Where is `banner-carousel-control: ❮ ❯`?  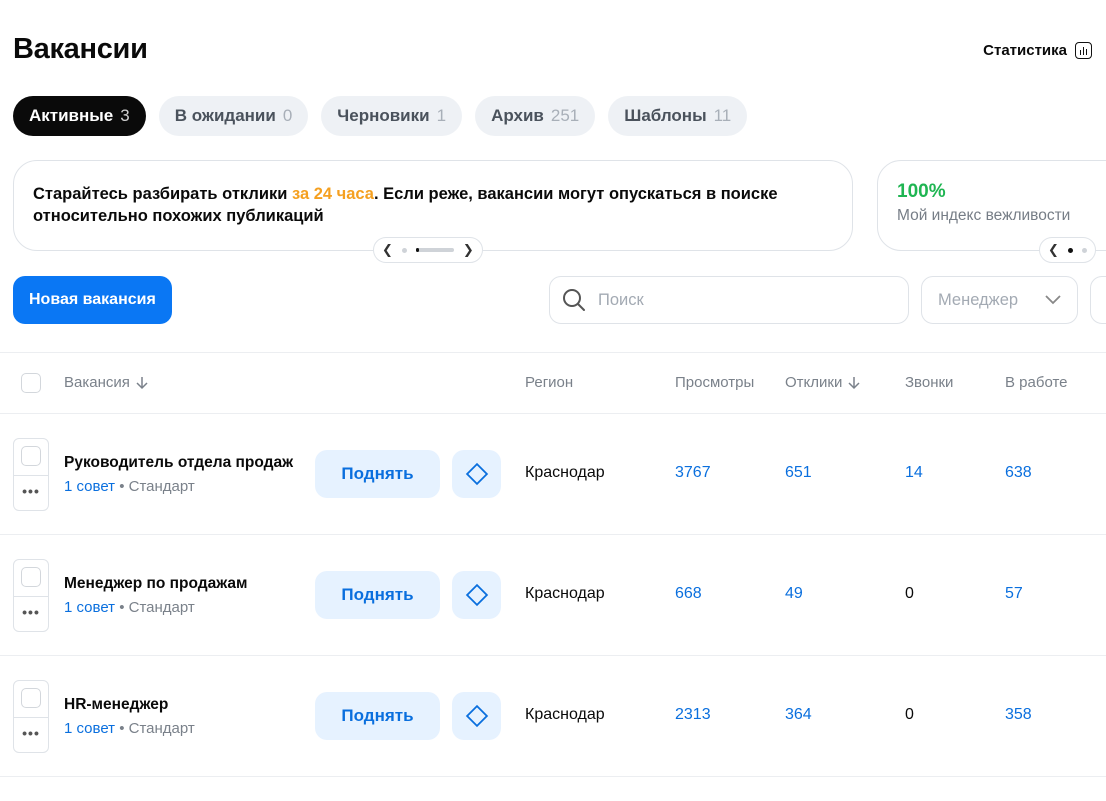
banner-carousel-control: ❮ ❯ is located at coordinates (428, 250).